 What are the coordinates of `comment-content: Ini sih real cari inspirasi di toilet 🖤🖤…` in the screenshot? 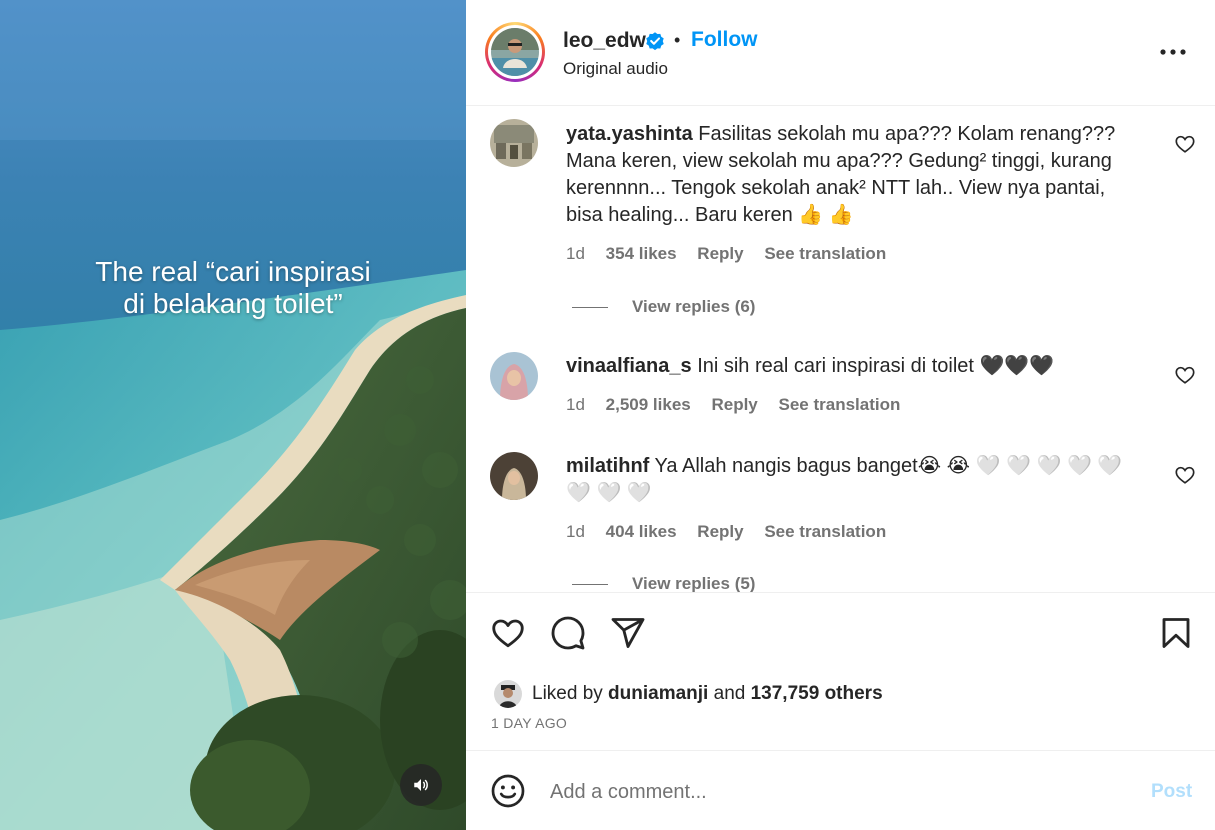 It's located at (876, 366).